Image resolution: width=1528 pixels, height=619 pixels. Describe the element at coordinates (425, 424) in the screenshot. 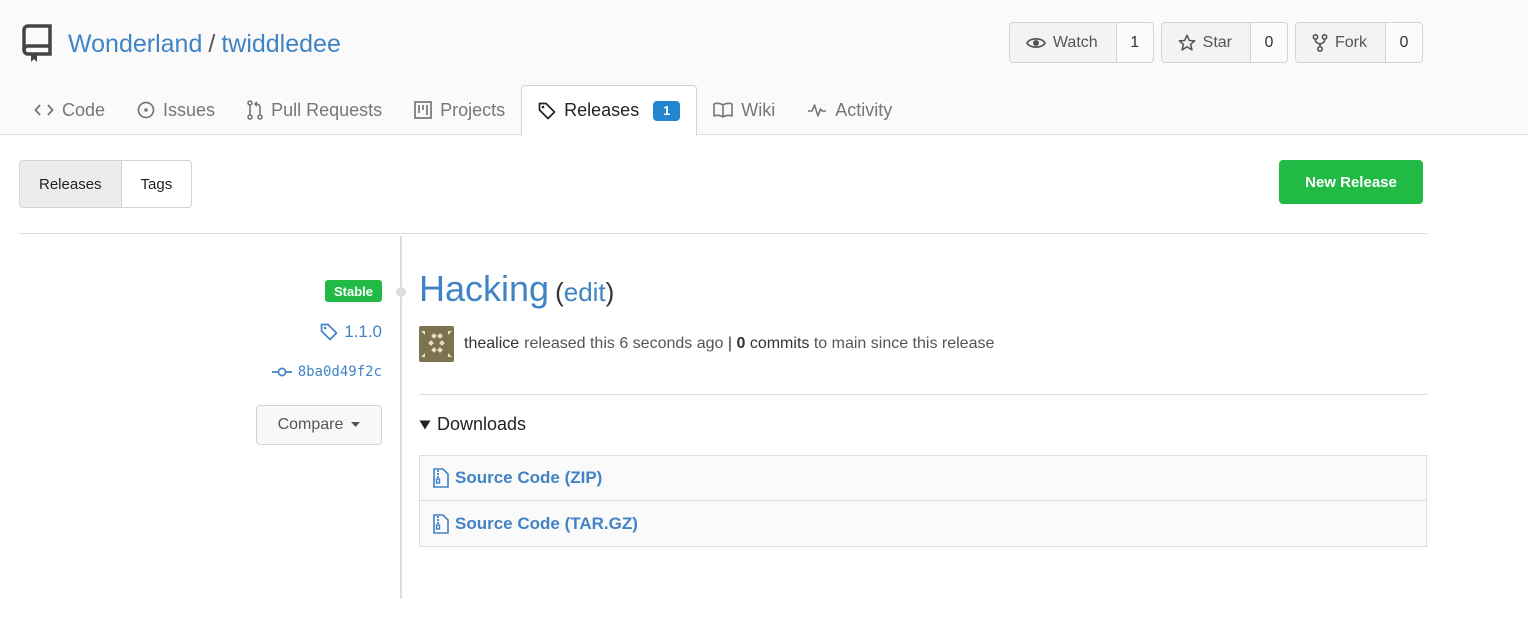

I see `triangle-down-icon` at that location.